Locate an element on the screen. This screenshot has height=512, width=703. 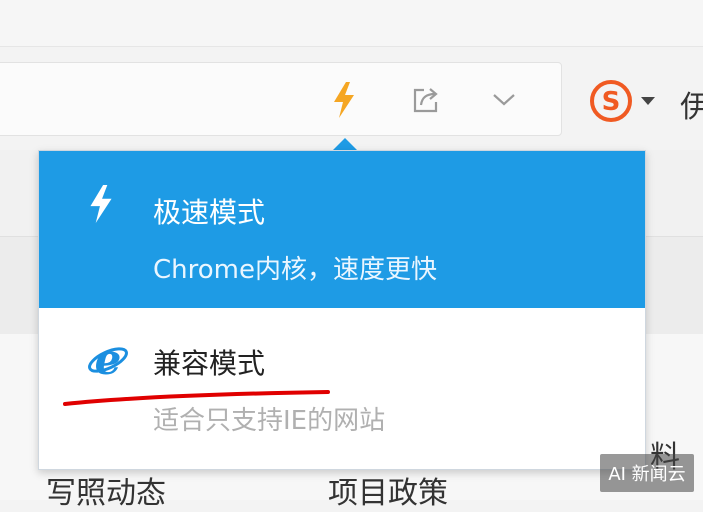
sogou-s-icon: S is located at coordinates (611, 101).